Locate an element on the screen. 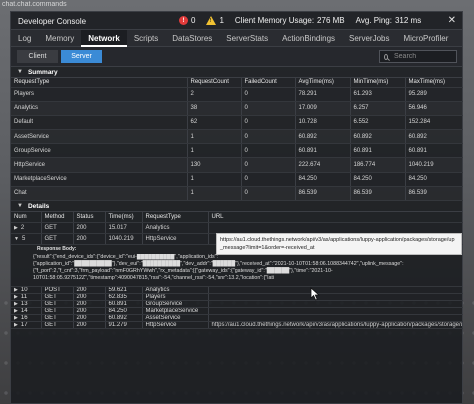 This screenshot has width=474, height=404. summary-cell: 60.891 is located at coordinates (434, 151).